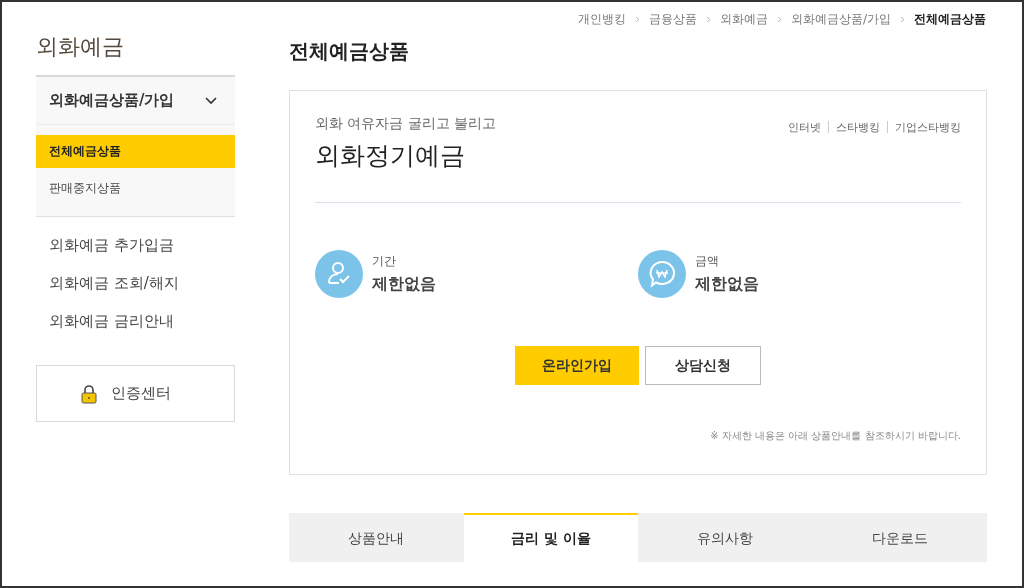 This screenshot has height=588, width=1024. Describe the element at coordinates (707, 261) in the screenshot. I see `feature-label: 금액` at that location.